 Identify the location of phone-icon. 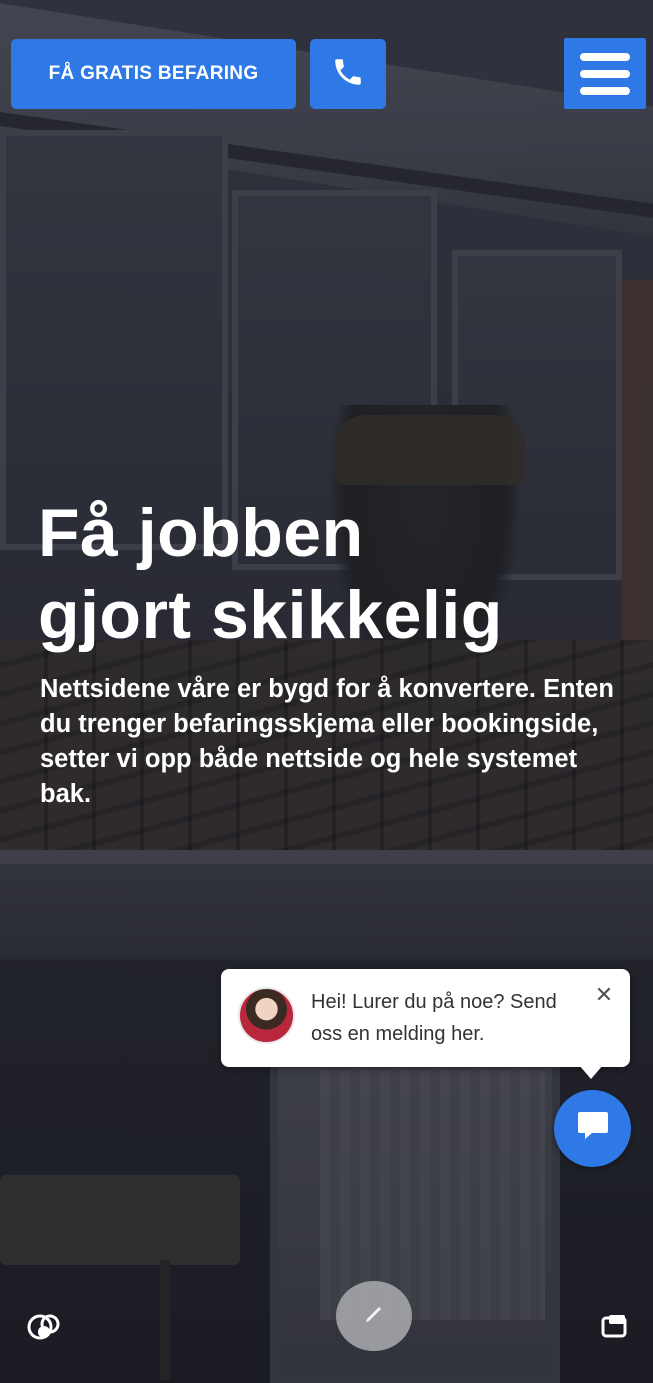
(348, 74).